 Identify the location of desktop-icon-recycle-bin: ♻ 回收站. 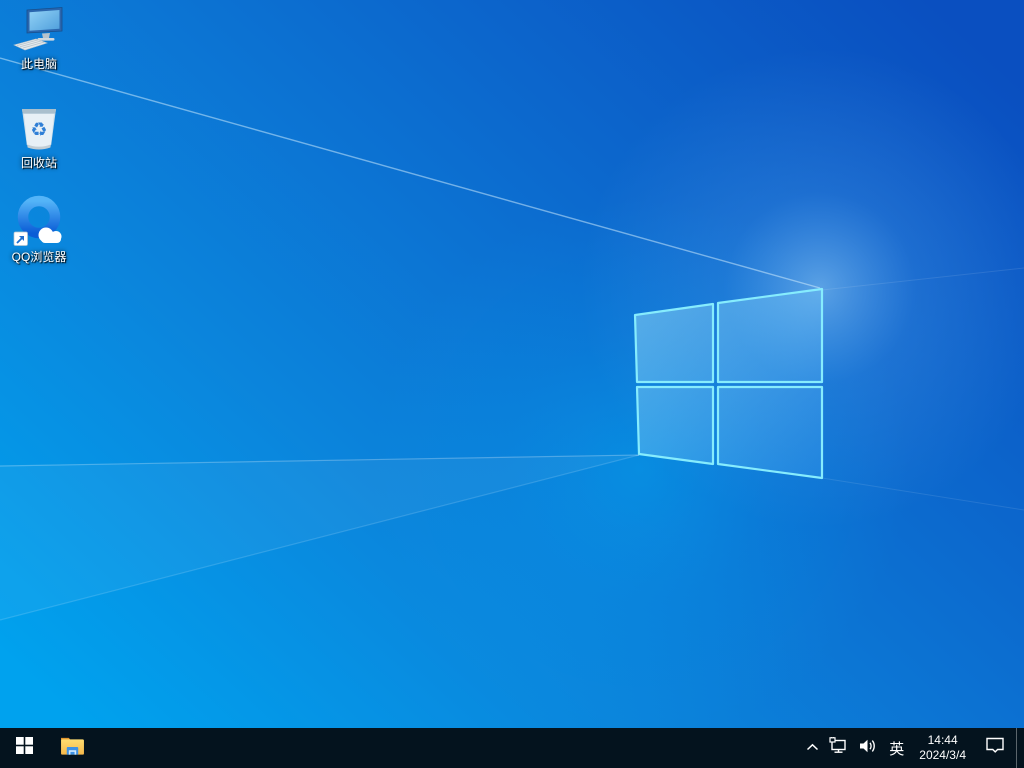
(39, 135).